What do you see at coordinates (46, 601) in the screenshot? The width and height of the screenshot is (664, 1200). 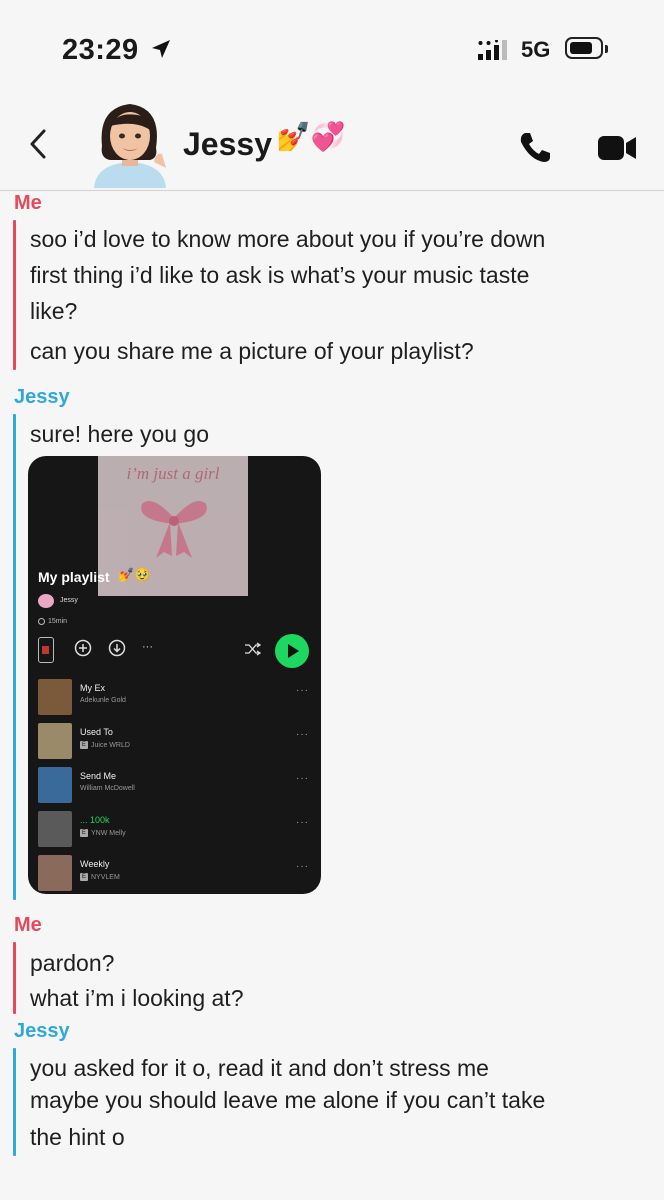 I see `owner-avatar` at bounding box center [46, 601].